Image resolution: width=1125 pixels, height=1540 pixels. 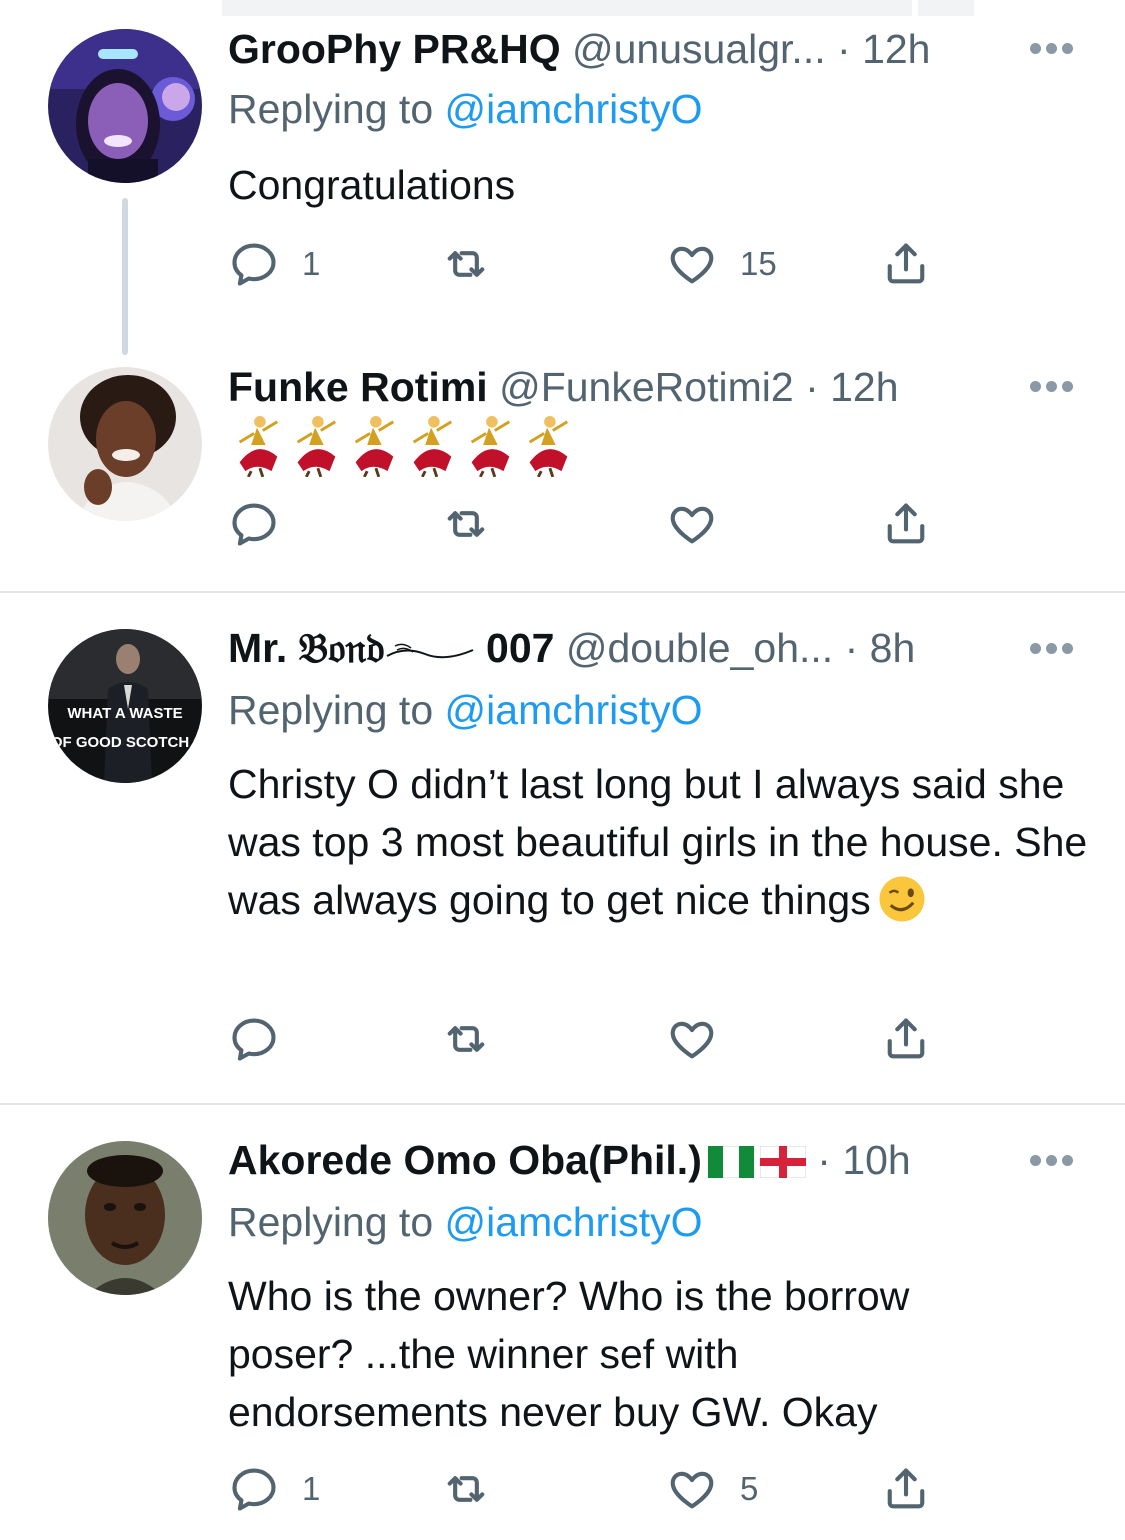 I want to click on display-name-prefix: Mr., so click(x=263, y=648).